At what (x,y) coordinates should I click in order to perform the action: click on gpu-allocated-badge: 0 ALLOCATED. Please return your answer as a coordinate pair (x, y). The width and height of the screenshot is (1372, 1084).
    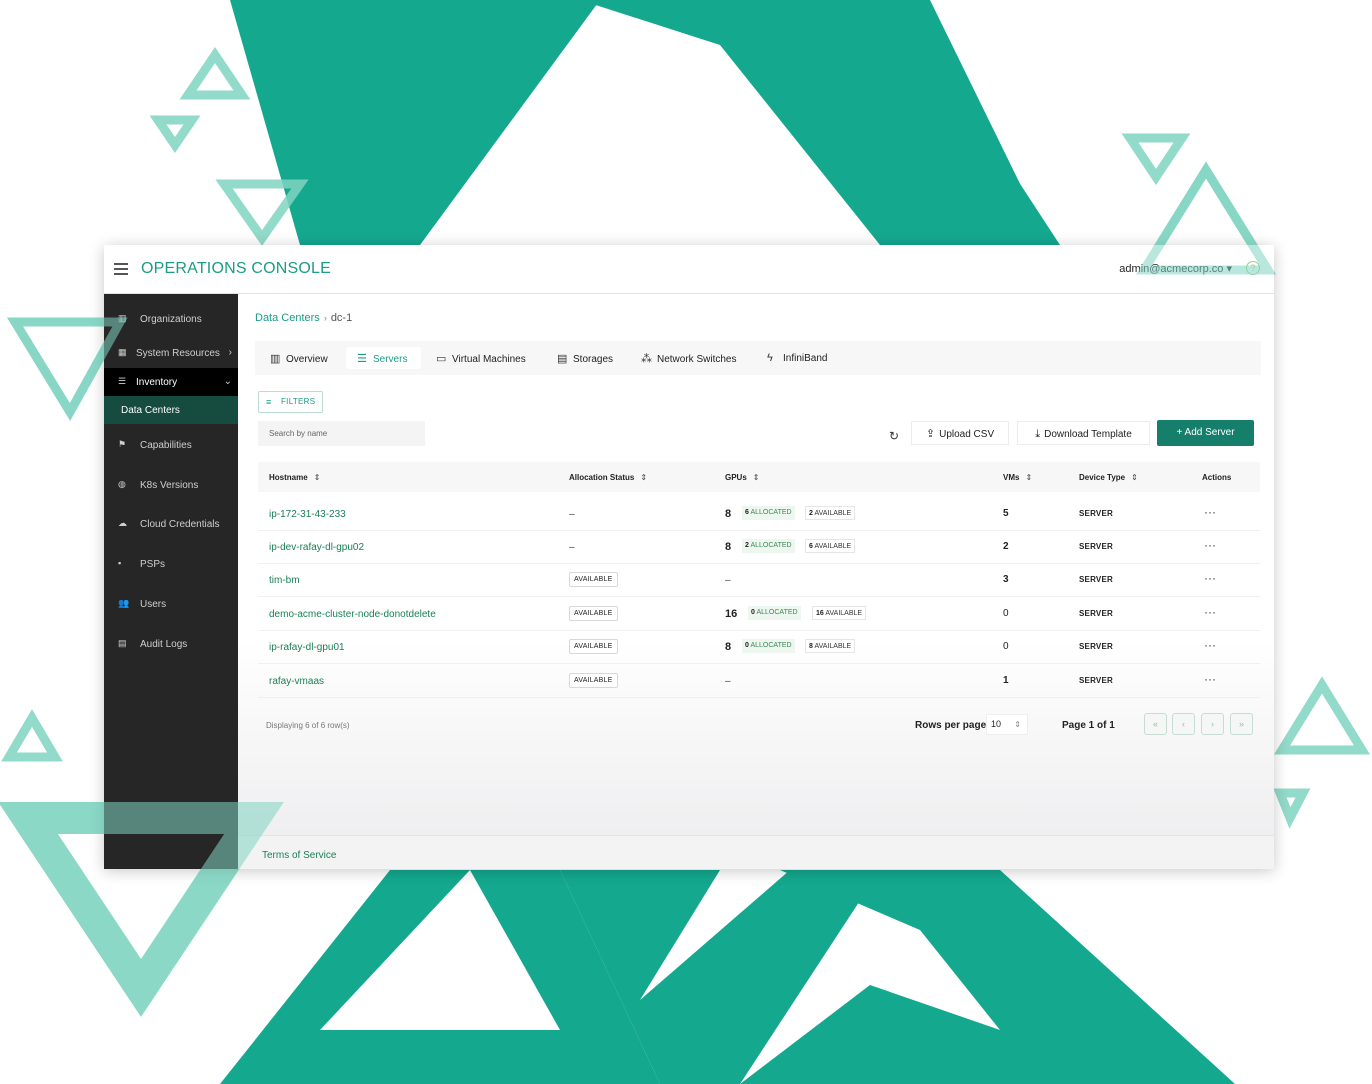
    Looking at the image, I should click on (774, 613).